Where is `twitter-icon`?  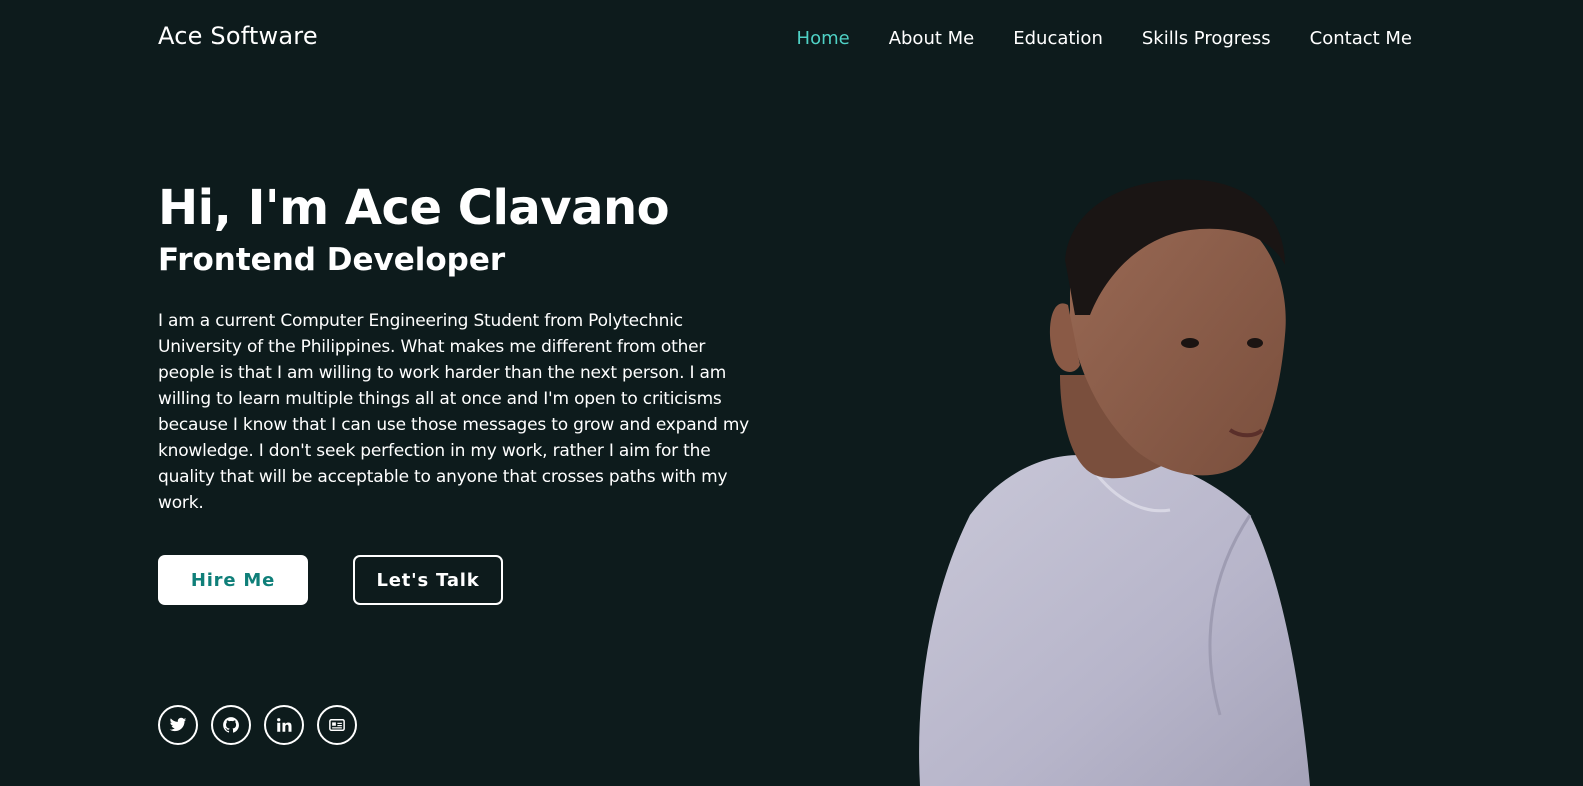 twitter-icon is located at coordinates (178, 724).